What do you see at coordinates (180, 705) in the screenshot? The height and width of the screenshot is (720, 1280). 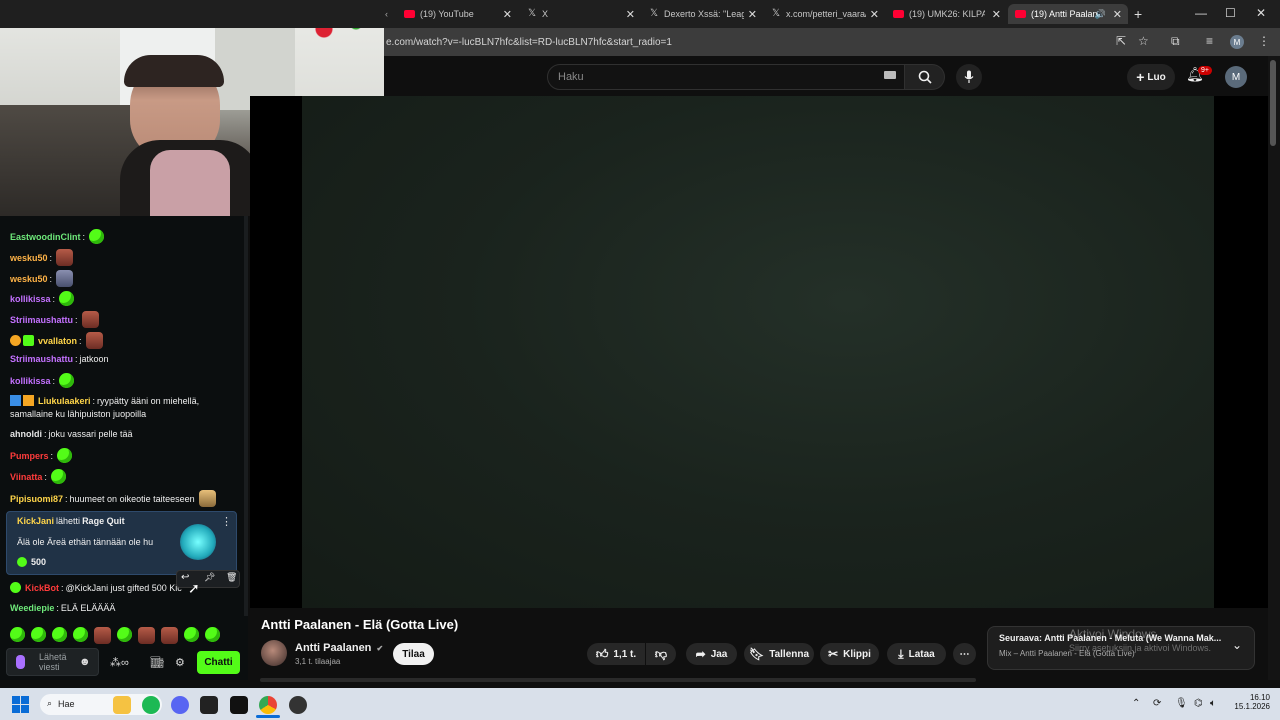 I see `discord-icon` at bounding box center [180, 705].